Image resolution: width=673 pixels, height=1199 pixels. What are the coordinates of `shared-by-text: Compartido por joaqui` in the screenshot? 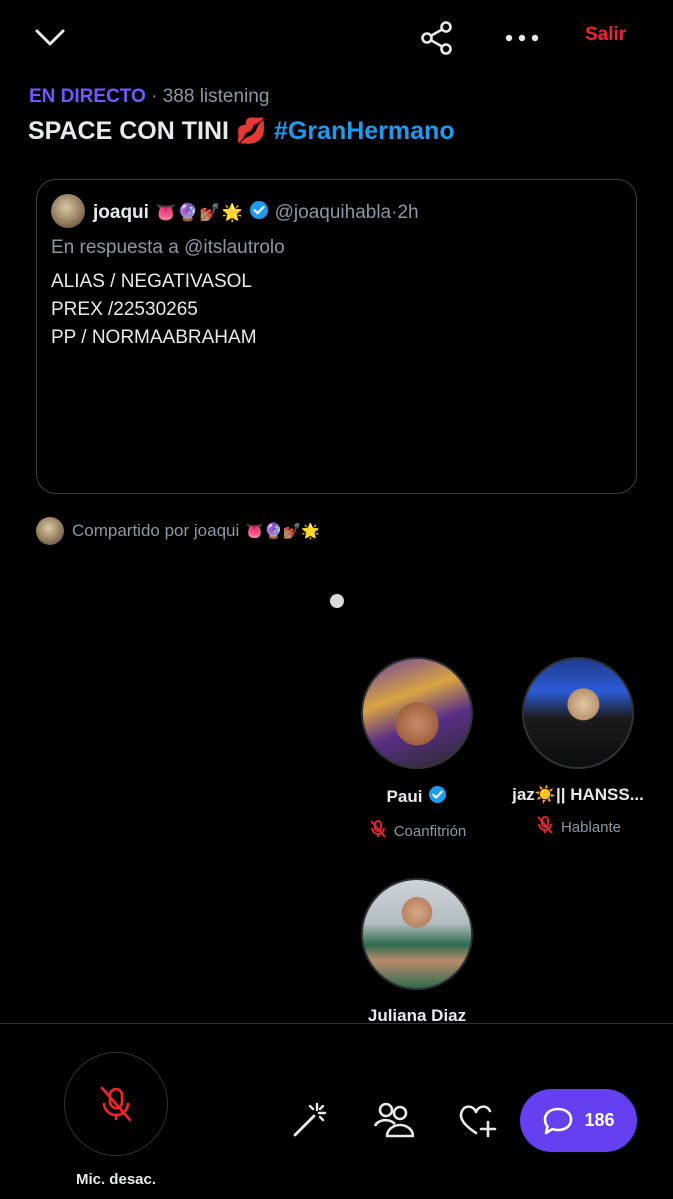 It's located at (156, 530).